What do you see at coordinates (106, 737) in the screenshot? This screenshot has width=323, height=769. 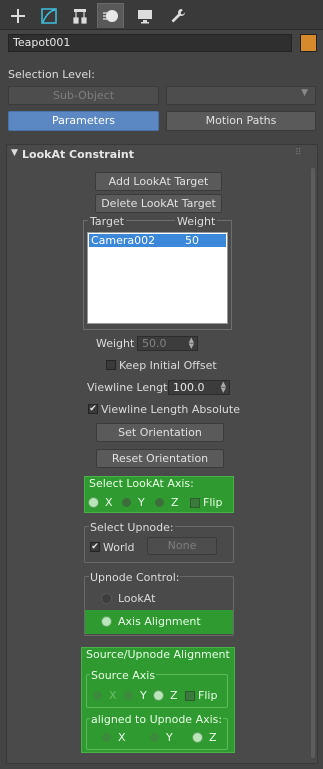 I see `aligned-axis-x-radio` at bounding box center [106, 737].